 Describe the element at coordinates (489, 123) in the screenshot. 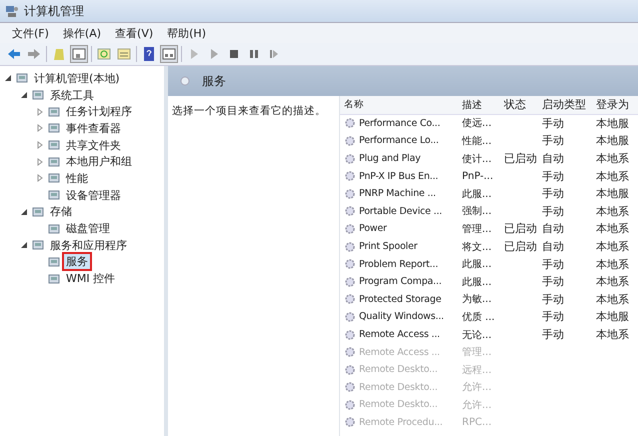

I see `service-row: Performance Co... 使远... 手动 本地服` at that location.